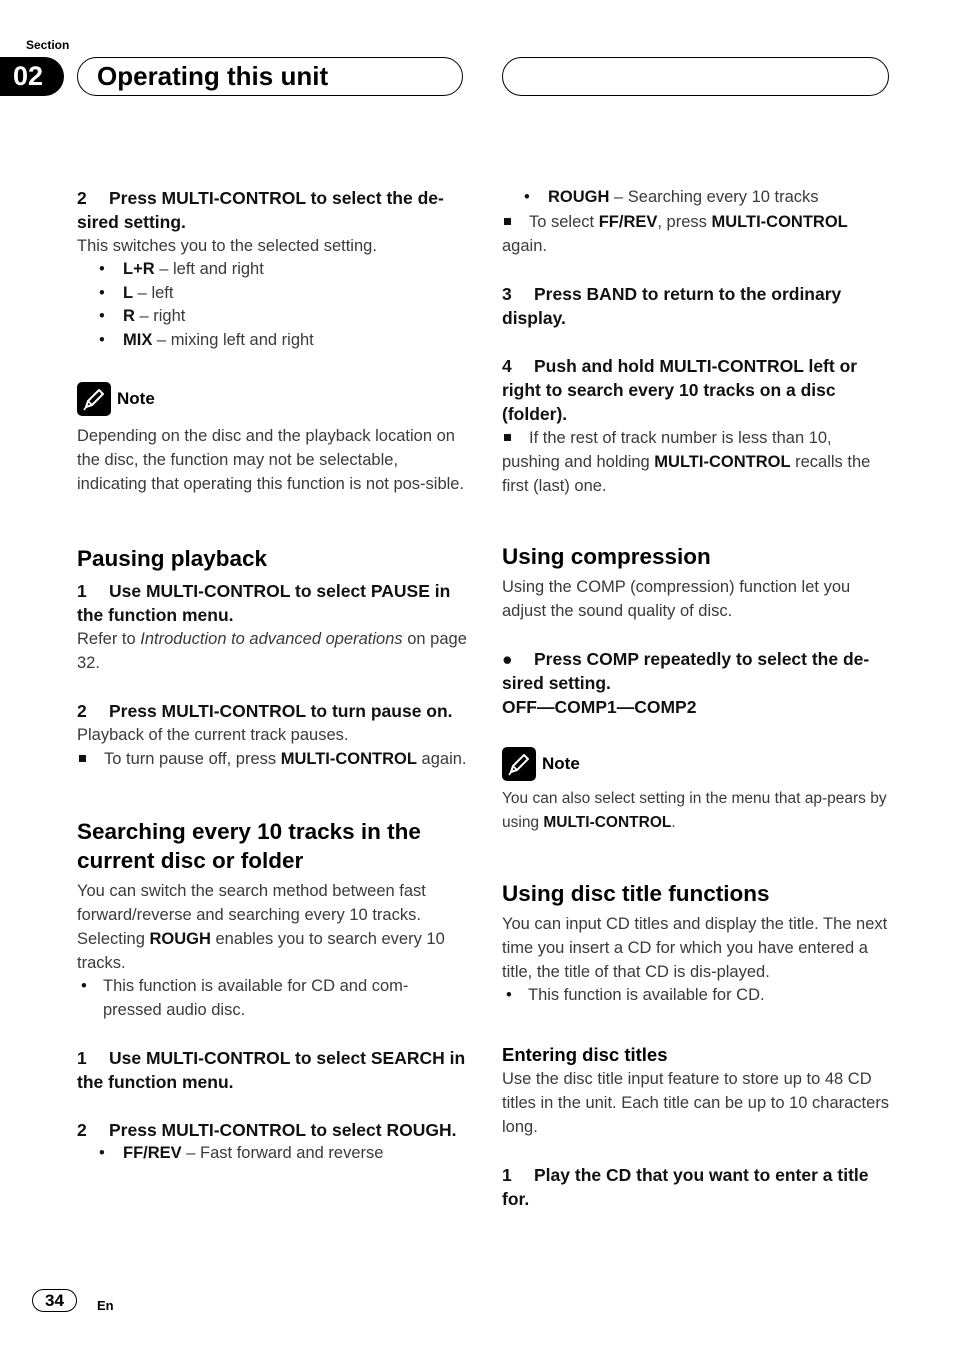 Image resolution: width=954 pixels, height=1352 pixels. I want to click on list-item: FF/REV – Fast forward and reverse, so click(272, 1154).